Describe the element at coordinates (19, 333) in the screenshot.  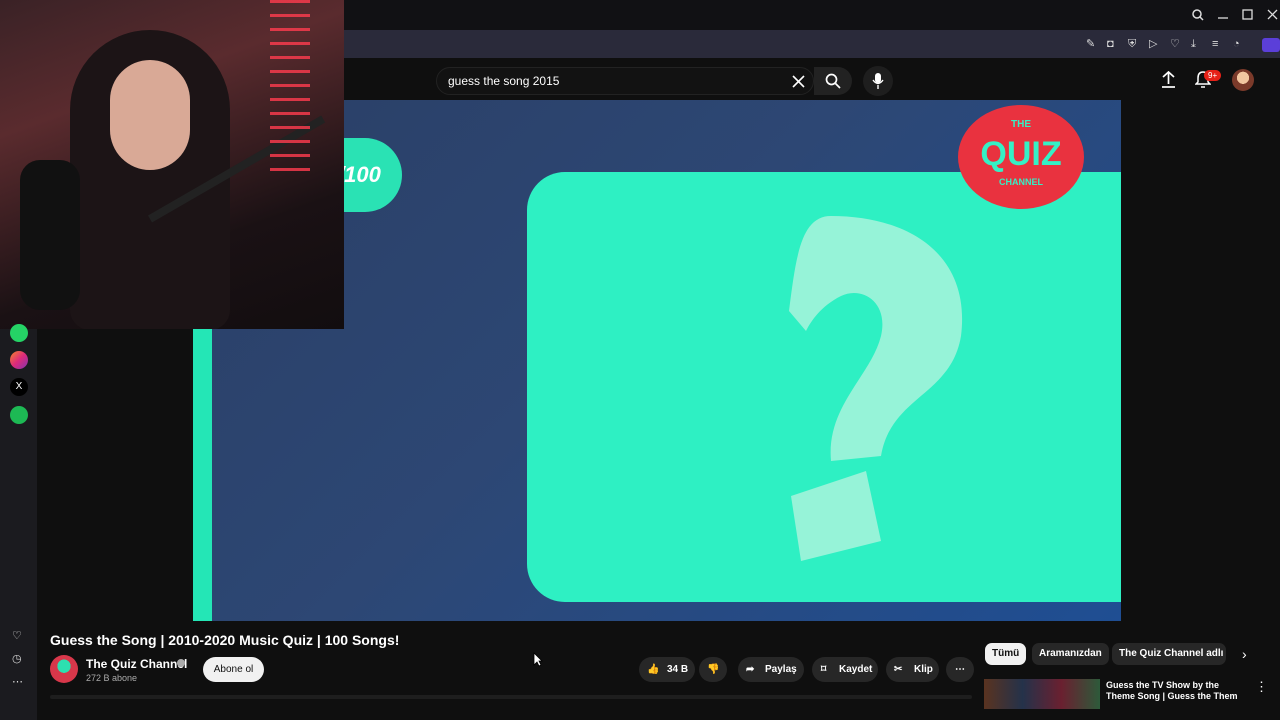
I see `whatsapp-icon` at that location.